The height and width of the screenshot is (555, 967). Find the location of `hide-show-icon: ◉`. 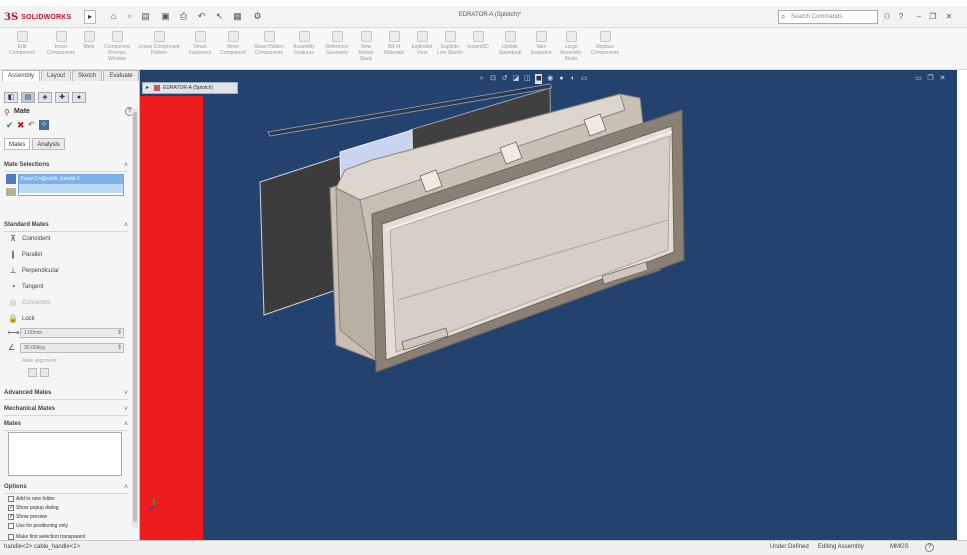

hide-show-icon: ◉ is located at coordinates (549, 79).